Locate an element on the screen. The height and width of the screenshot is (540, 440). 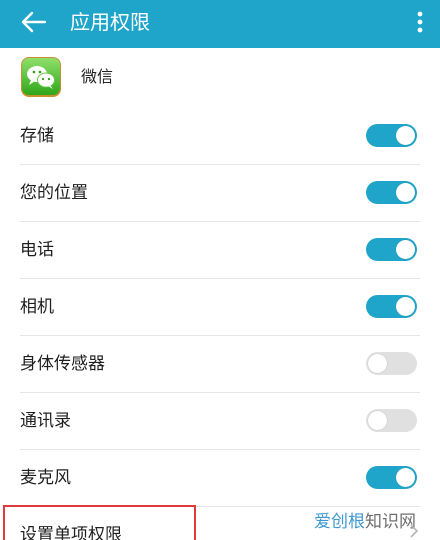
back-button is located at coordinates (34, 22).